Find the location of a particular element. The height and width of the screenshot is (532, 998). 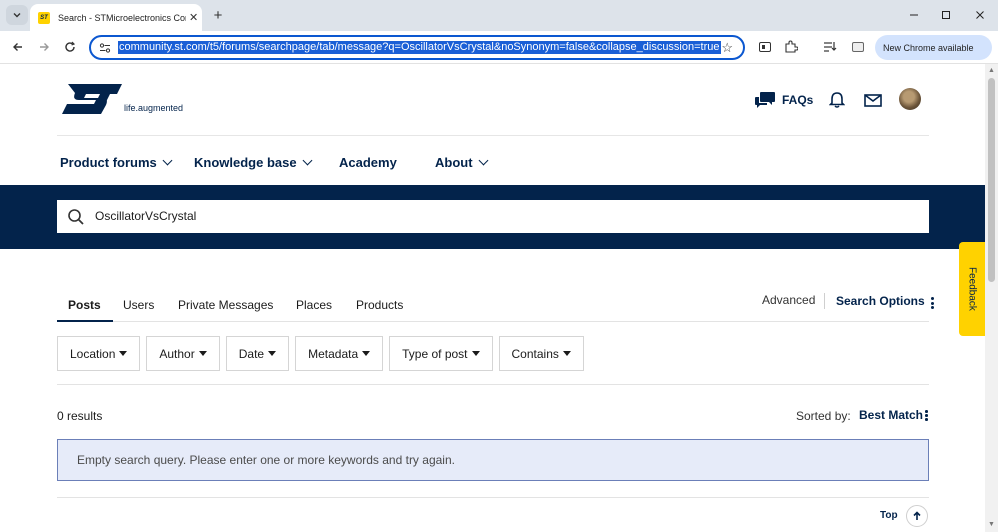

forward-button is located at coordinates (44, 47).